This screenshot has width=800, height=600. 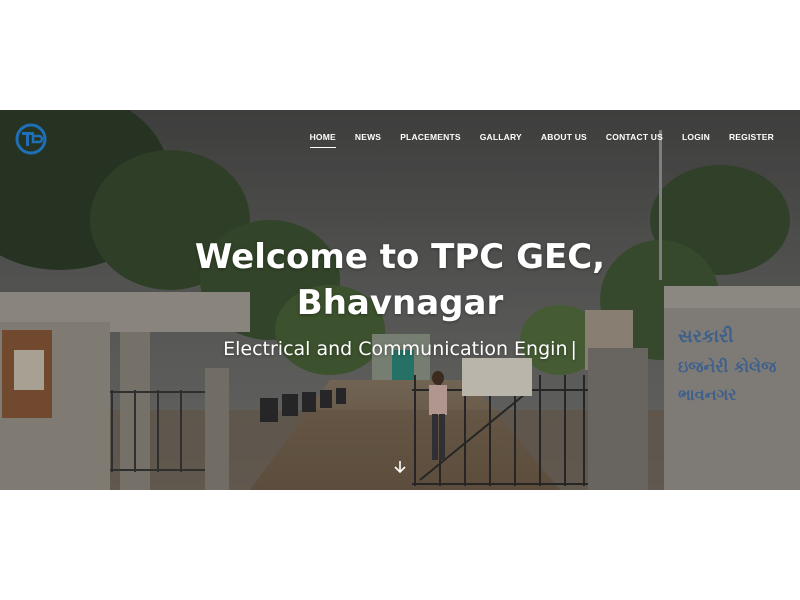 I want to click on gate-sign: સરકારી ઇજનેરી કોલેજ ભાવનગર, so click(x=727, y=364).